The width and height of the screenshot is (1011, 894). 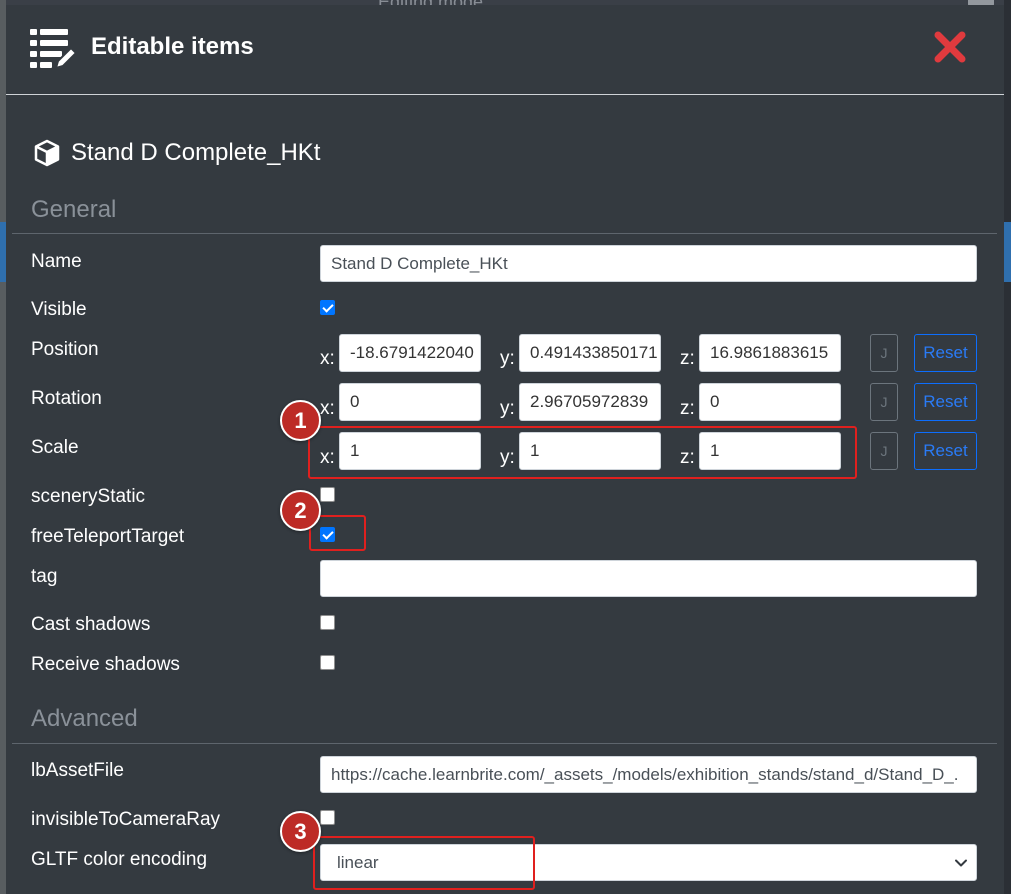 What do you see at coordinates (91, 624) in the screenshot?
I see `cast-shadows-label: Cast shadows` at bounding box center [91, 624].